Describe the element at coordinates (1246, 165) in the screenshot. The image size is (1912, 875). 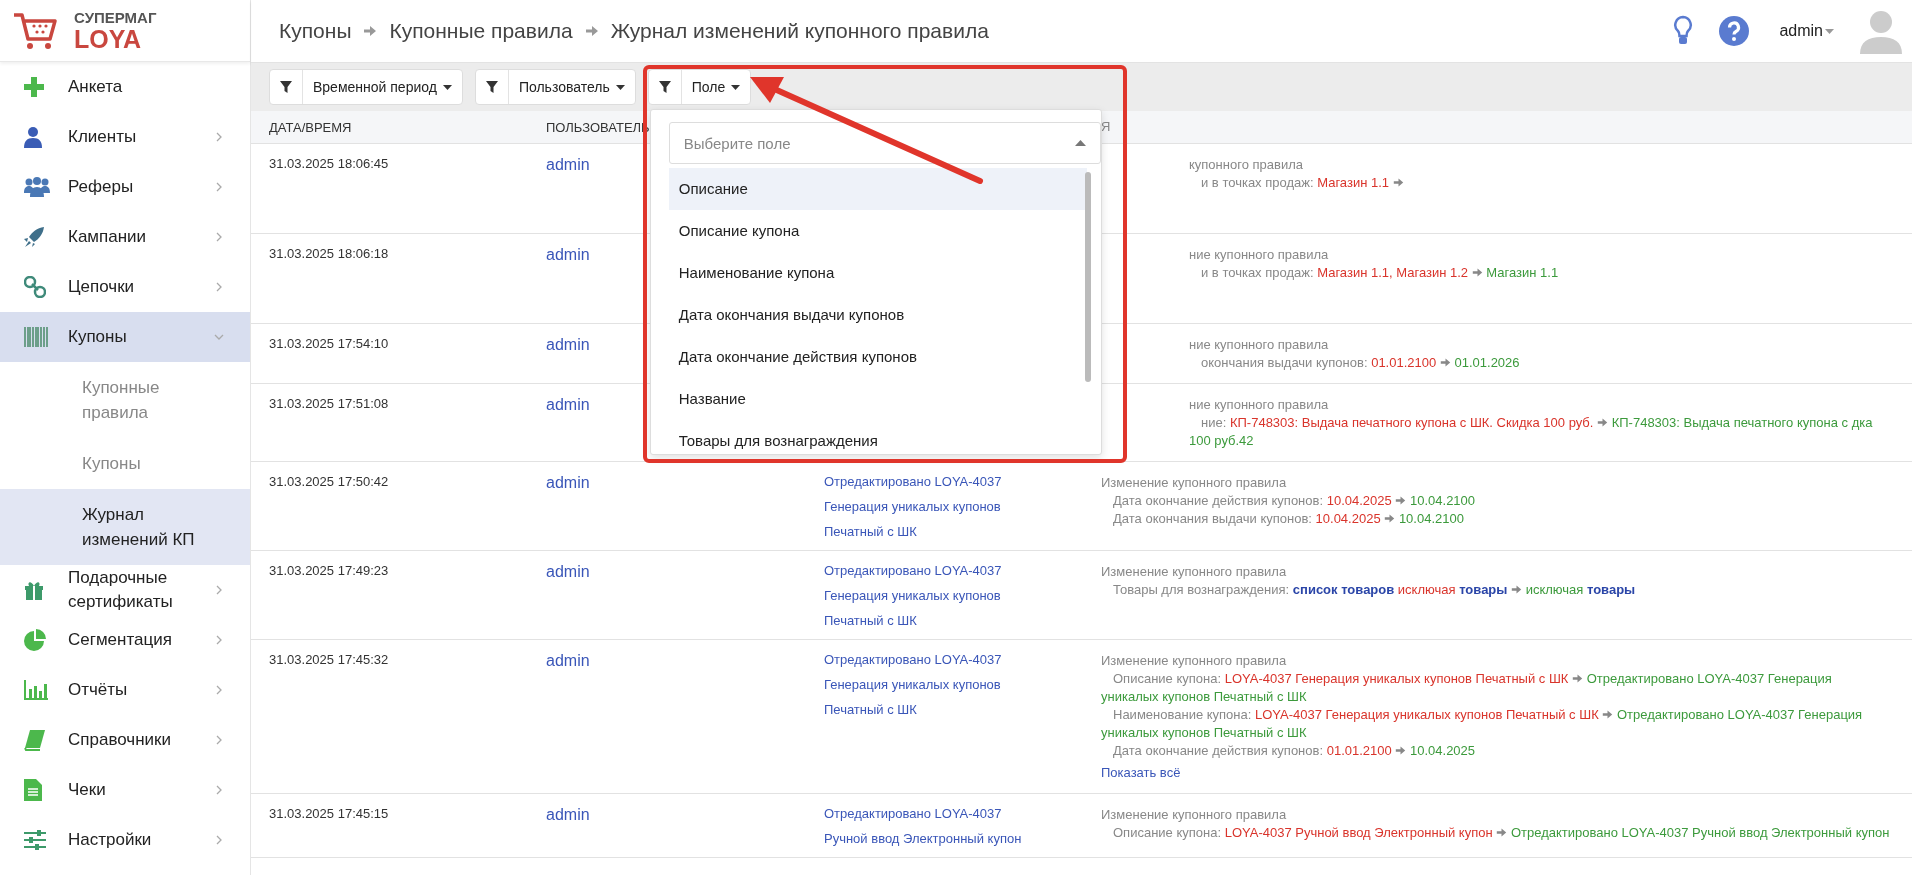
I see `change-title: купонного правила` at that location.